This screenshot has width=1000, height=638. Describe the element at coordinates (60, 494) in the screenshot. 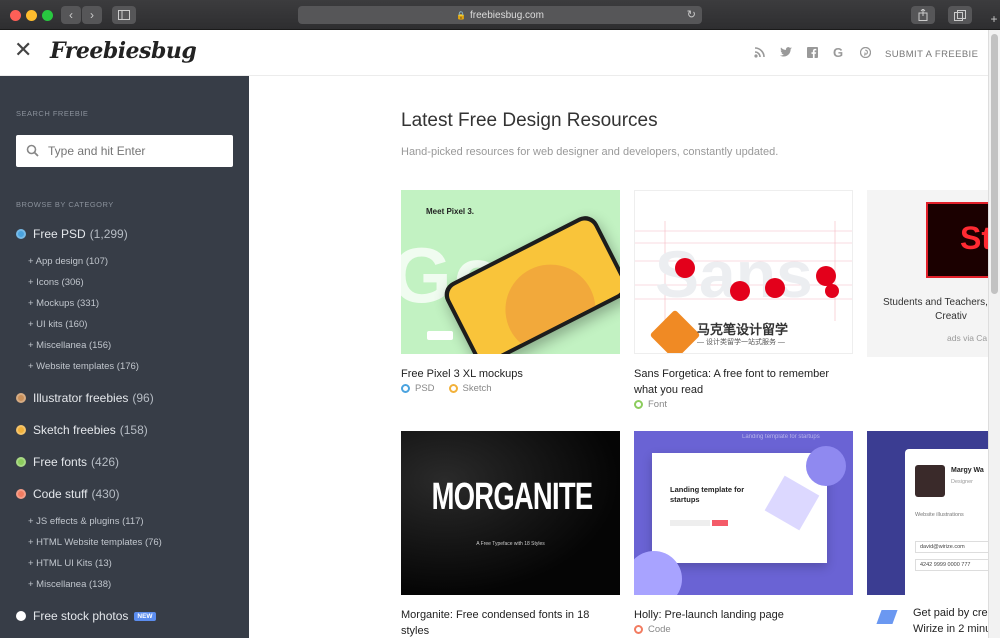

I see `category-label: Code stuff` at that location.